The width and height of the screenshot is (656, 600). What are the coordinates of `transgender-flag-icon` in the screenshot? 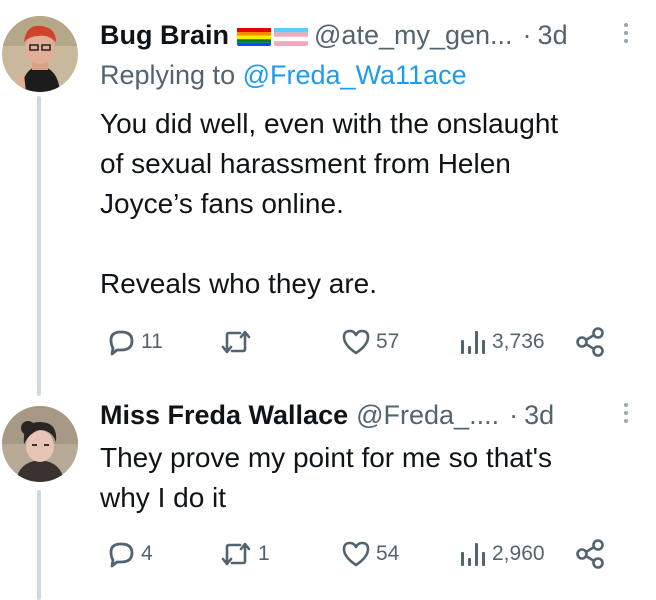 It's located at (291, 35).